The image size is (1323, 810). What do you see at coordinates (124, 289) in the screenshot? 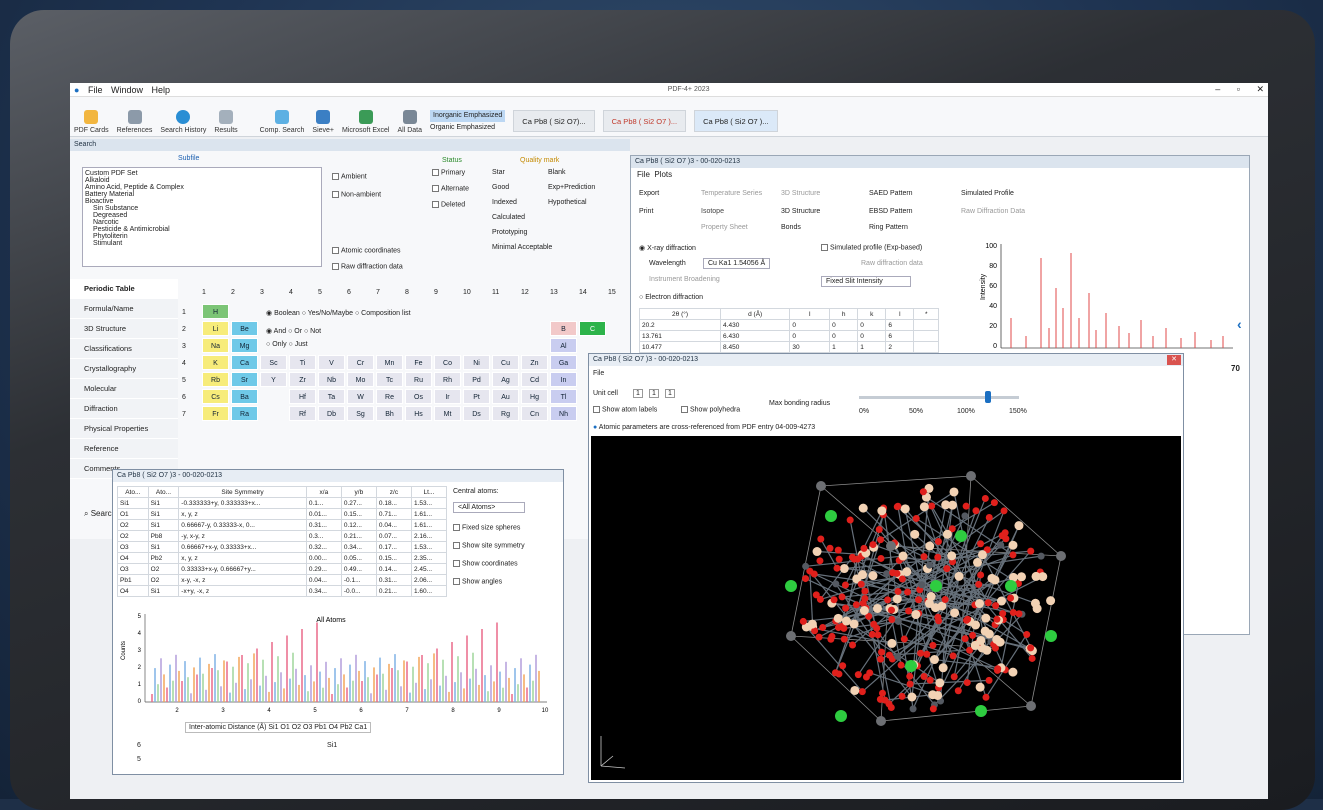
I see `nav-periodic-table: Periodic Table` at bounding box center [124, 289].